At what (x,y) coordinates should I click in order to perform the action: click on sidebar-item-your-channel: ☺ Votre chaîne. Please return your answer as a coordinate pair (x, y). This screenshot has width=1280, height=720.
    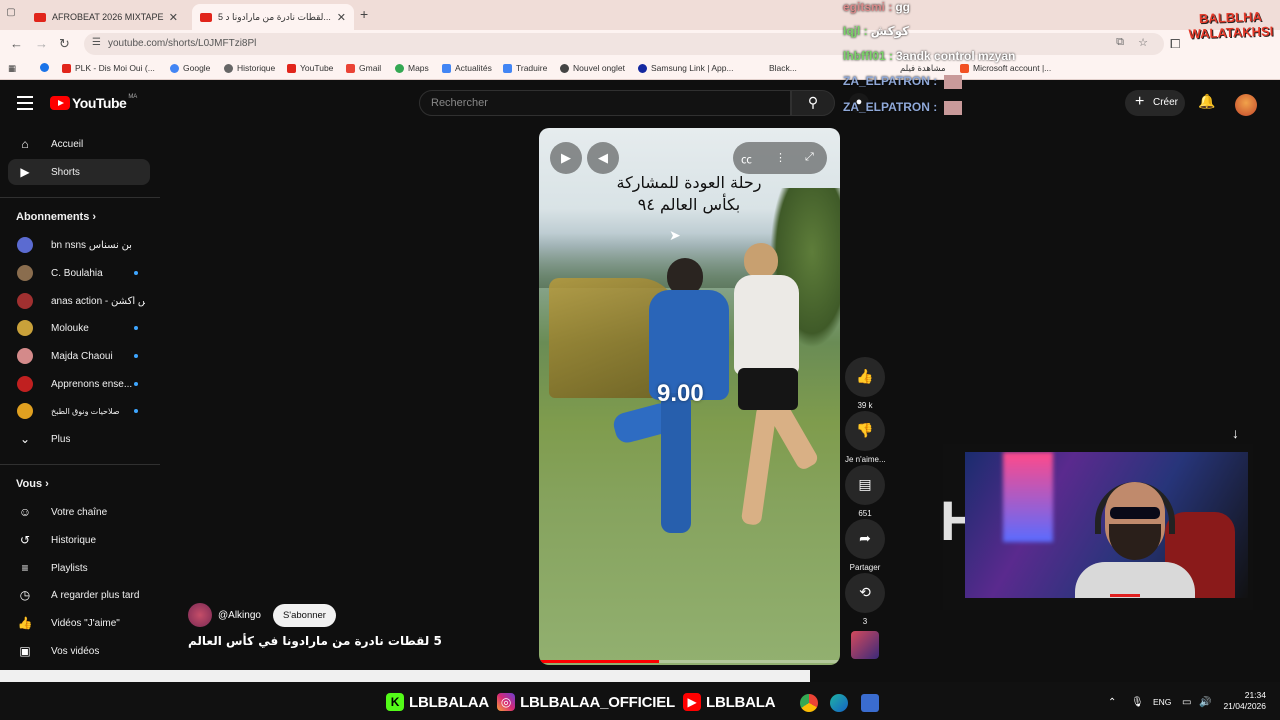
    Looking at the image, I should click on (79, 512).